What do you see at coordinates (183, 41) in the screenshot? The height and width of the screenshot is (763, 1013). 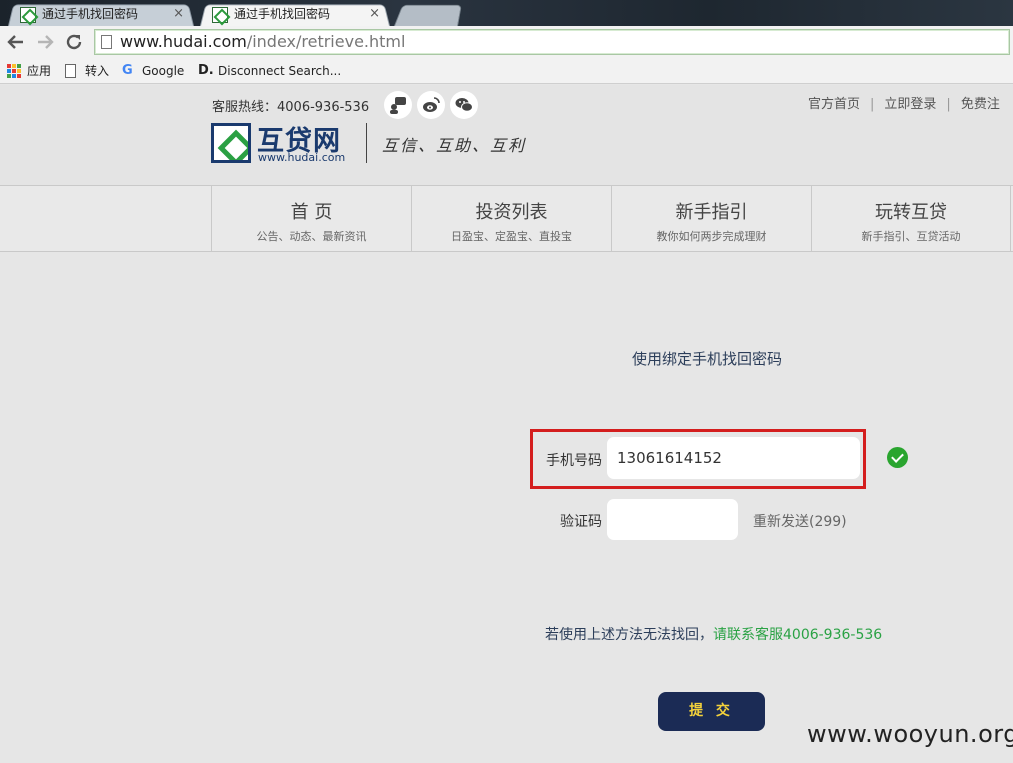 I see `url-domain: www.hudai.com` at bounding box center [183, 41].